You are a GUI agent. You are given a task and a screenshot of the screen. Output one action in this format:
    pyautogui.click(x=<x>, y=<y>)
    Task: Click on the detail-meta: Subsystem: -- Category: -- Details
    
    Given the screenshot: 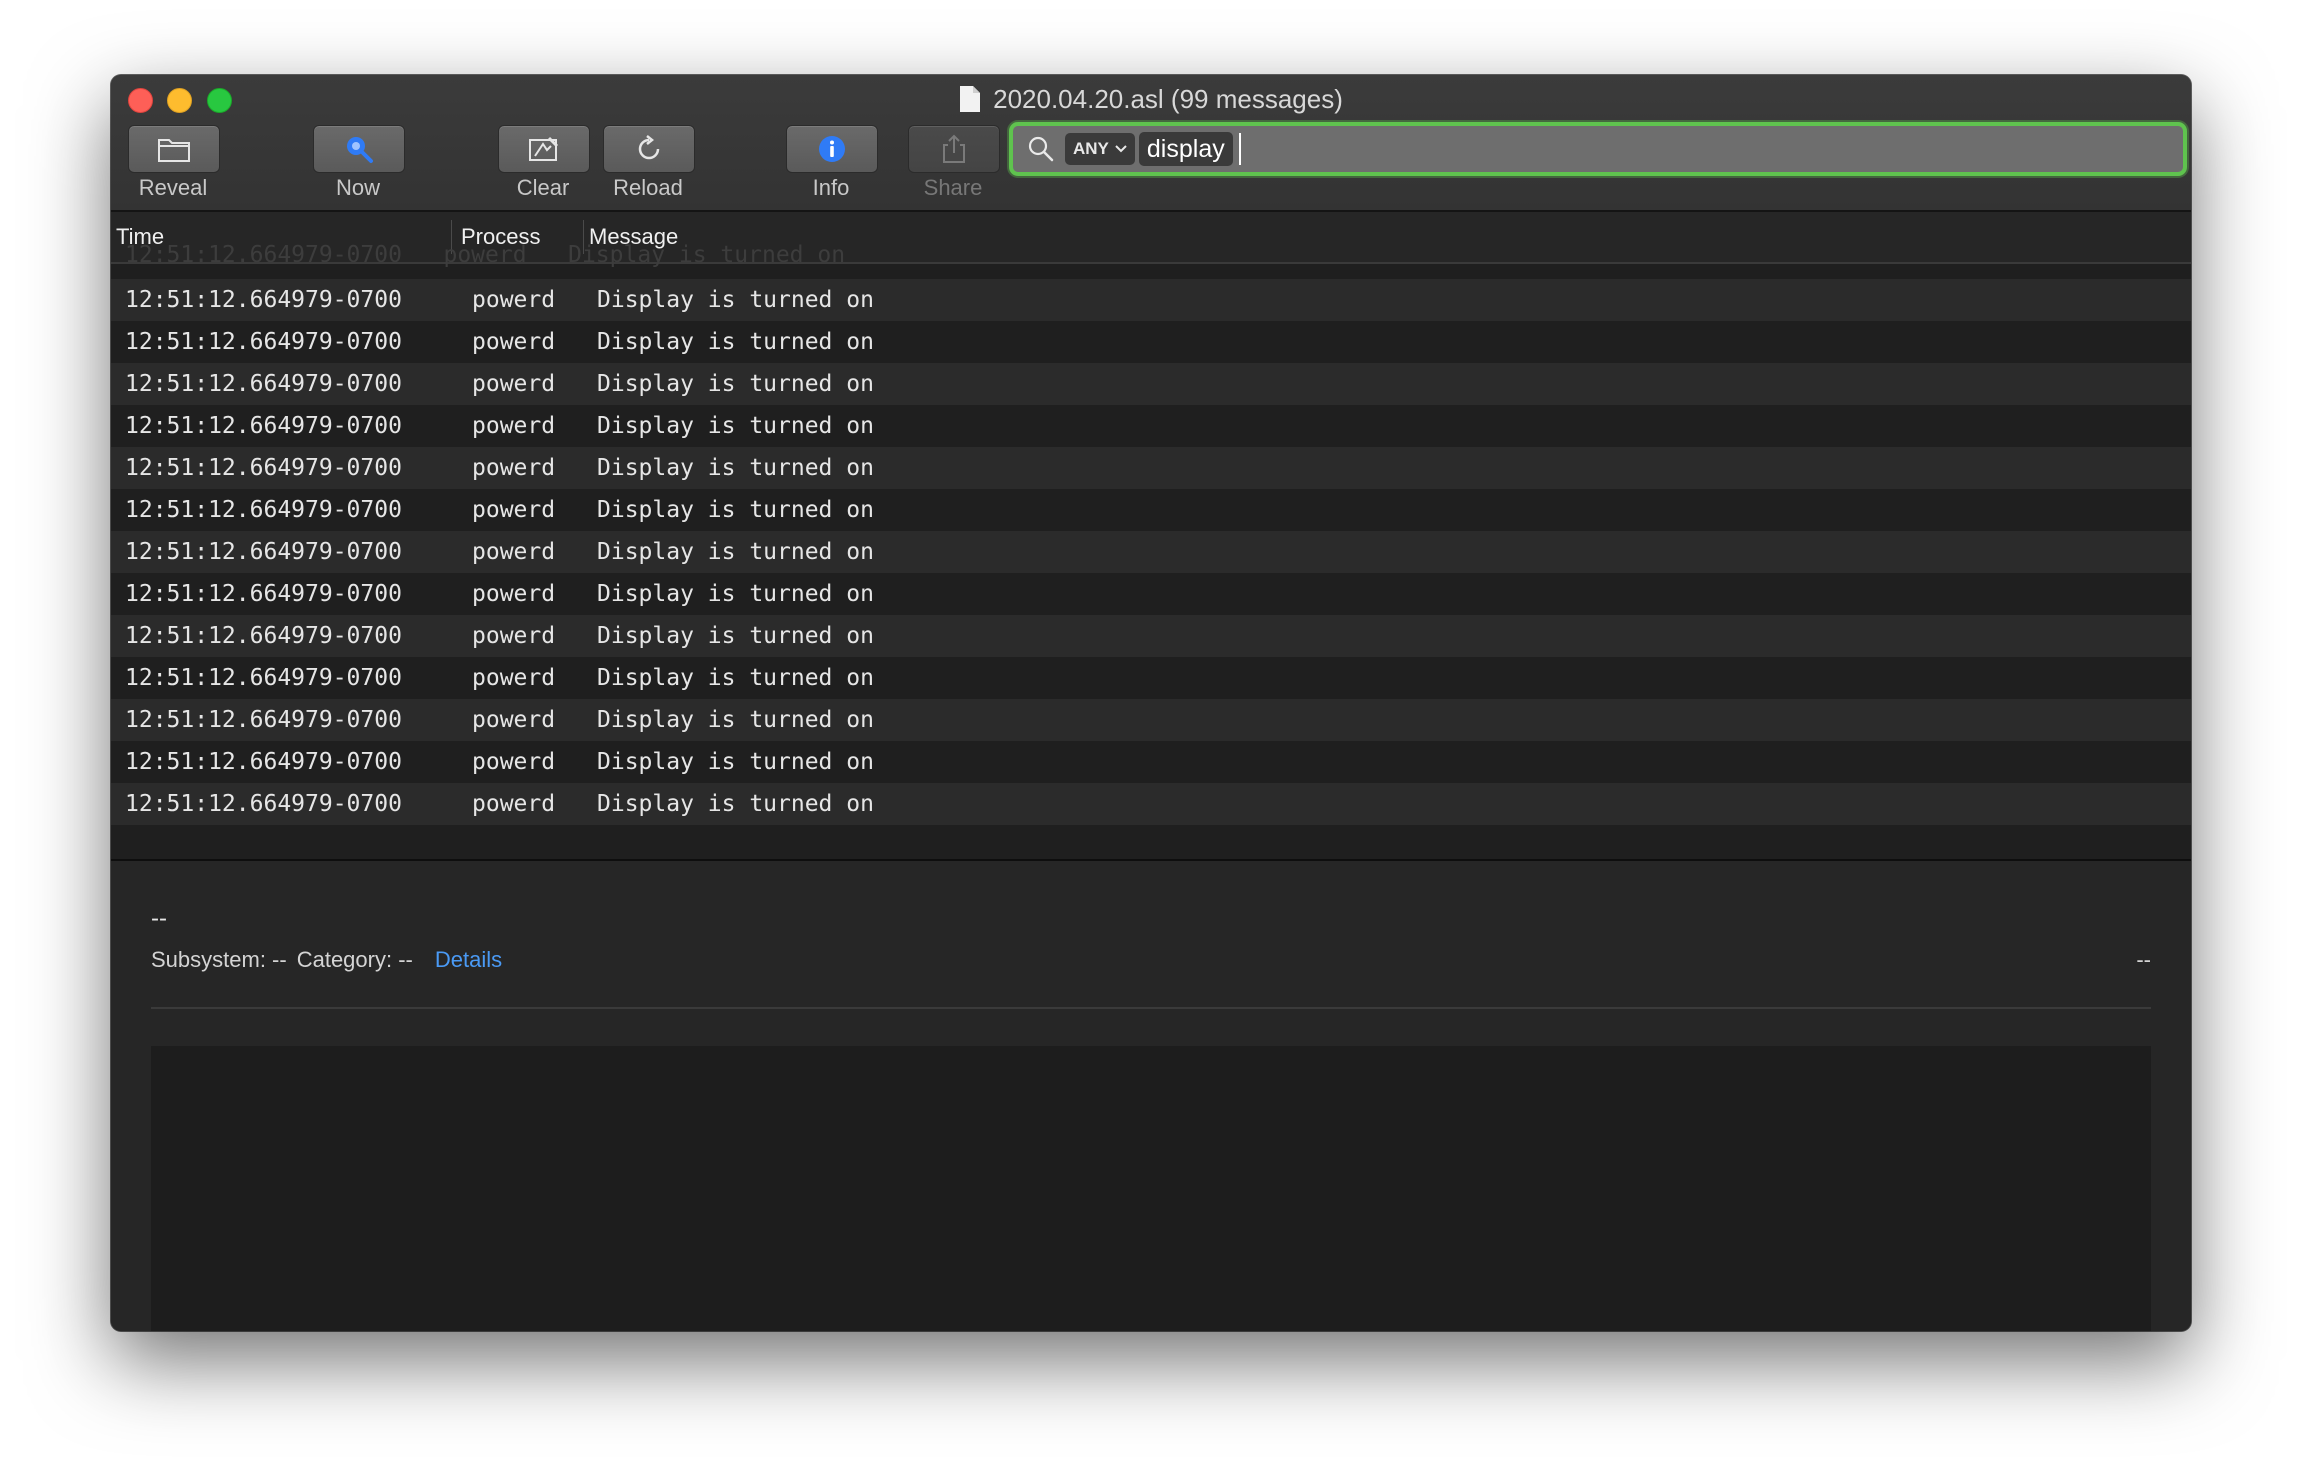 What is the action you would take?
    pyautogui.click(x=326, y=960)
    